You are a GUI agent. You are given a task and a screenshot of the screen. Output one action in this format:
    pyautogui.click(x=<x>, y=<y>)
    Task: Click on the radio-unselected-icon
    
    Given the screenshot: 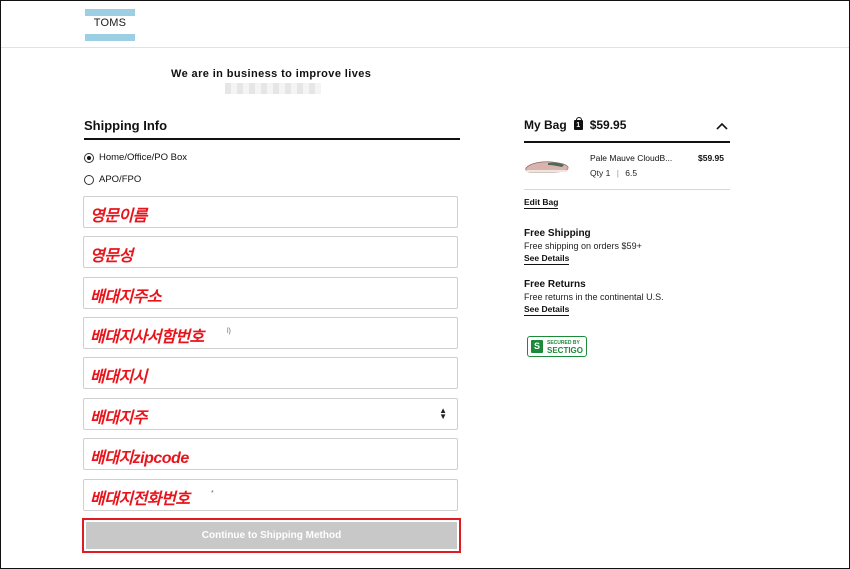 What is the action you would take?
    pyautogui.click(x=89, y=179)
    